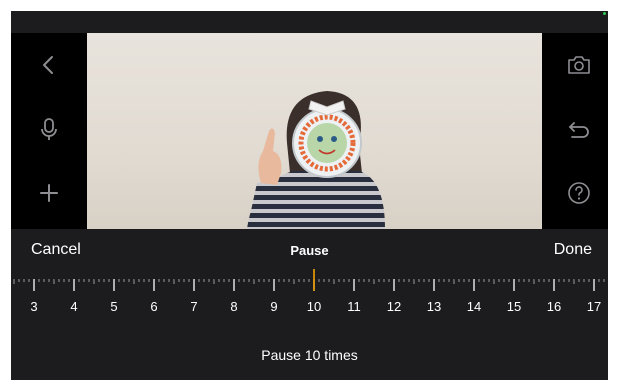 This screenshot has height=391, width=619. I want to click on done-button: Done, so click(573, 250).